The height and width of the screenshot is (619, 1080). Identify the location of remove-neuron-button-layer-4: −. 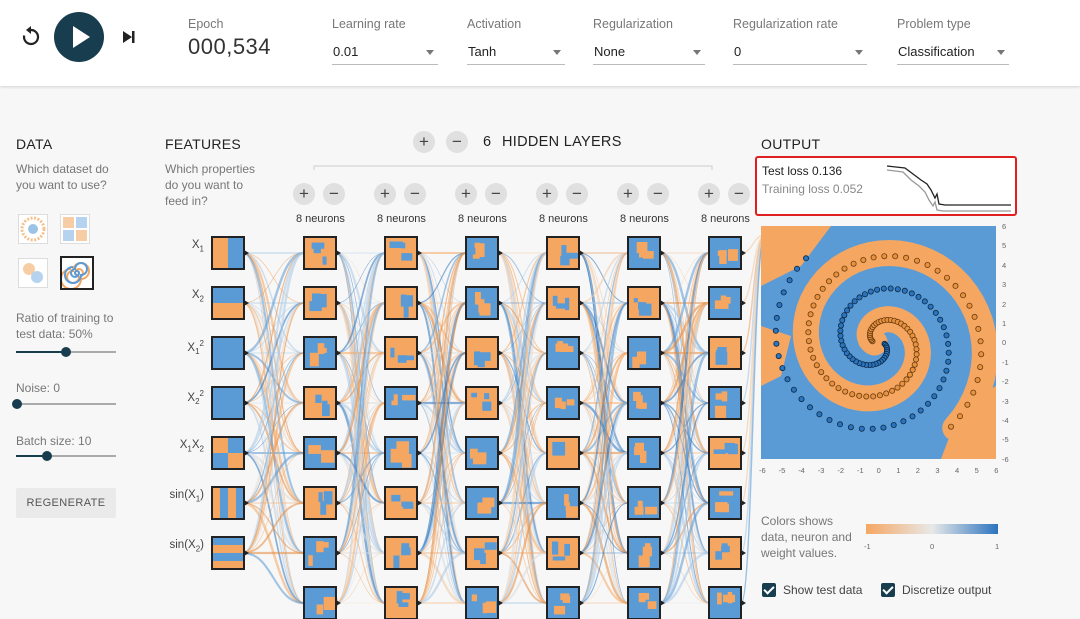
(577, 194).